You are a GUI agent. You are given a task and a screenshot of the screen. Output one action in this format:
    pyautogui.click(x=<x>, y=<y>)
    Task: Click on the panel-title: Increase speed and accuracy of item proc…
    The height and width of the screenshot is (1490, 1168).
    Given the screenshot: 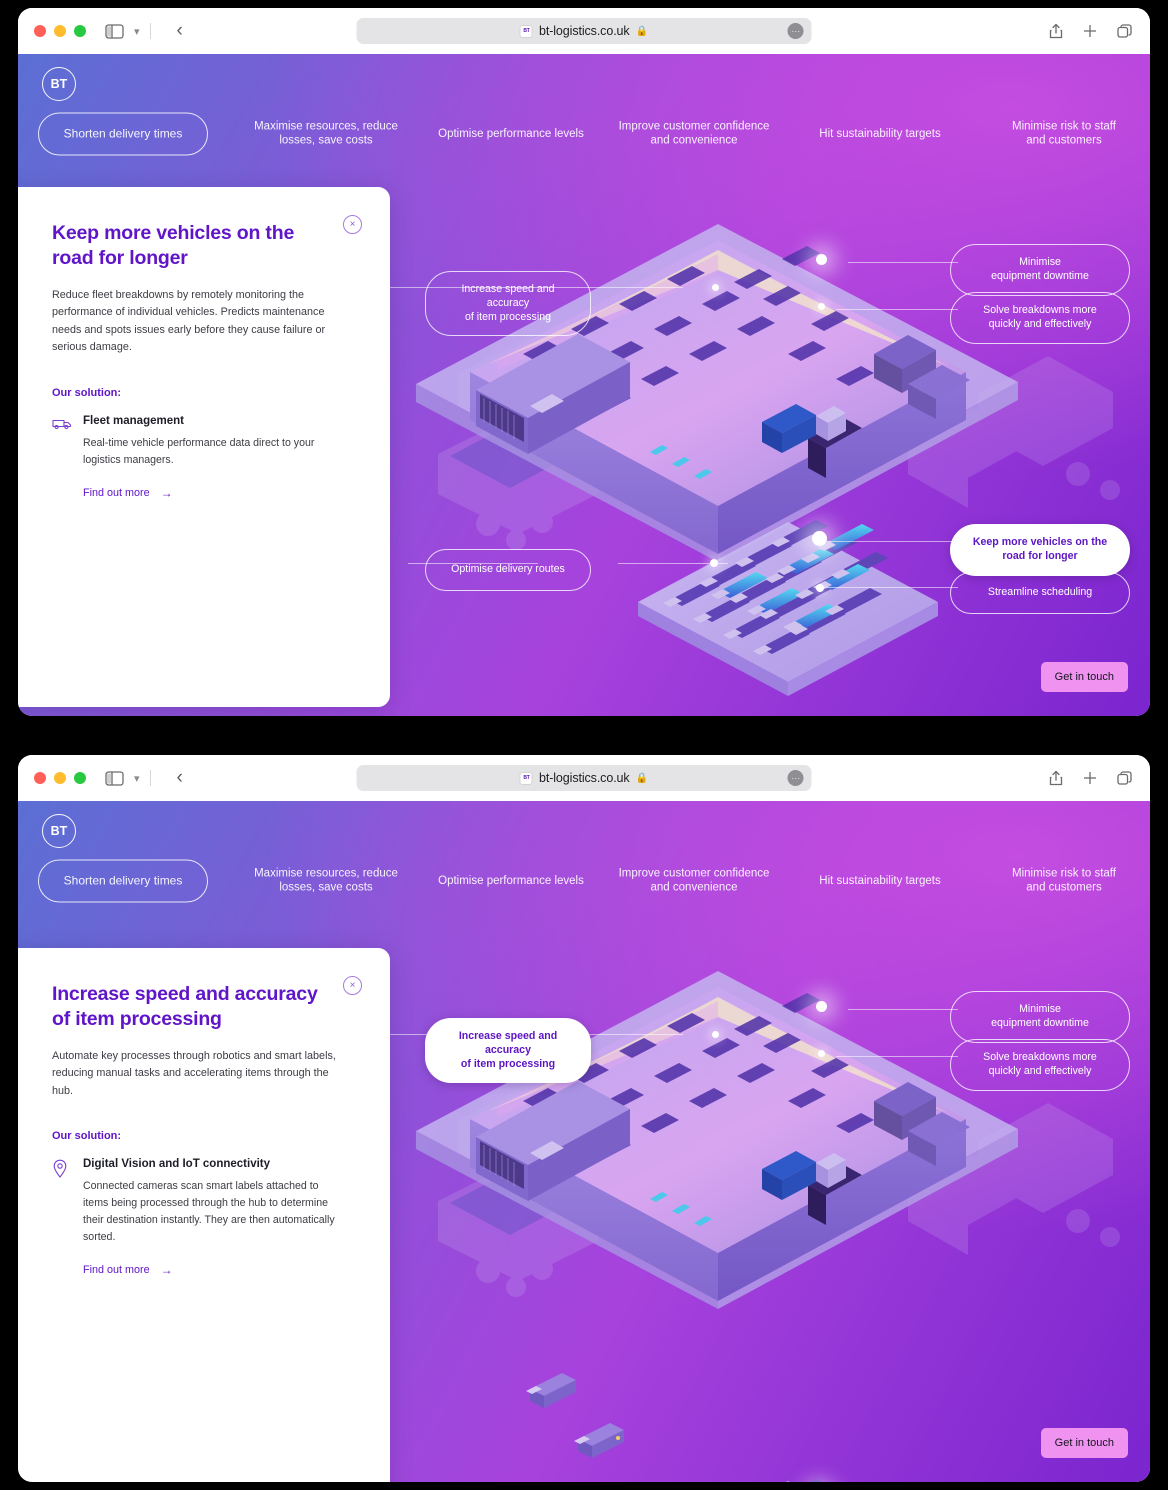 What is the action you would take?
    pyautogui.click(x=185, y=1006)
    